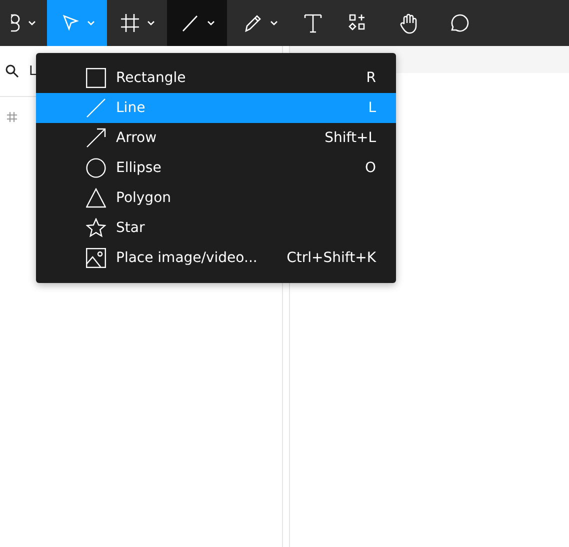  Describe the element at coordinates (96, 258) in the screenshot. I see `image-icon` at that location.